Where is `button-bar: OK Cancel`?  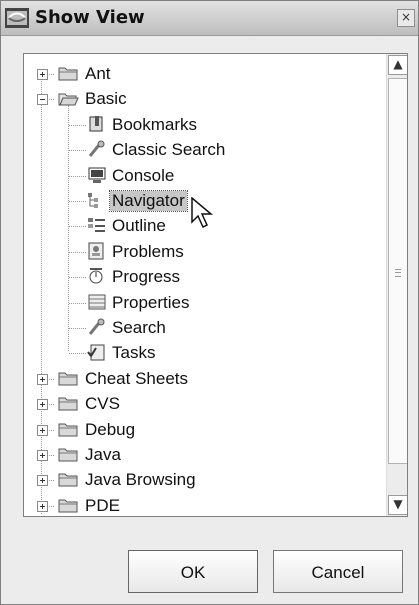 button-bar: OK Cancel is located at coordinates (209, 561).